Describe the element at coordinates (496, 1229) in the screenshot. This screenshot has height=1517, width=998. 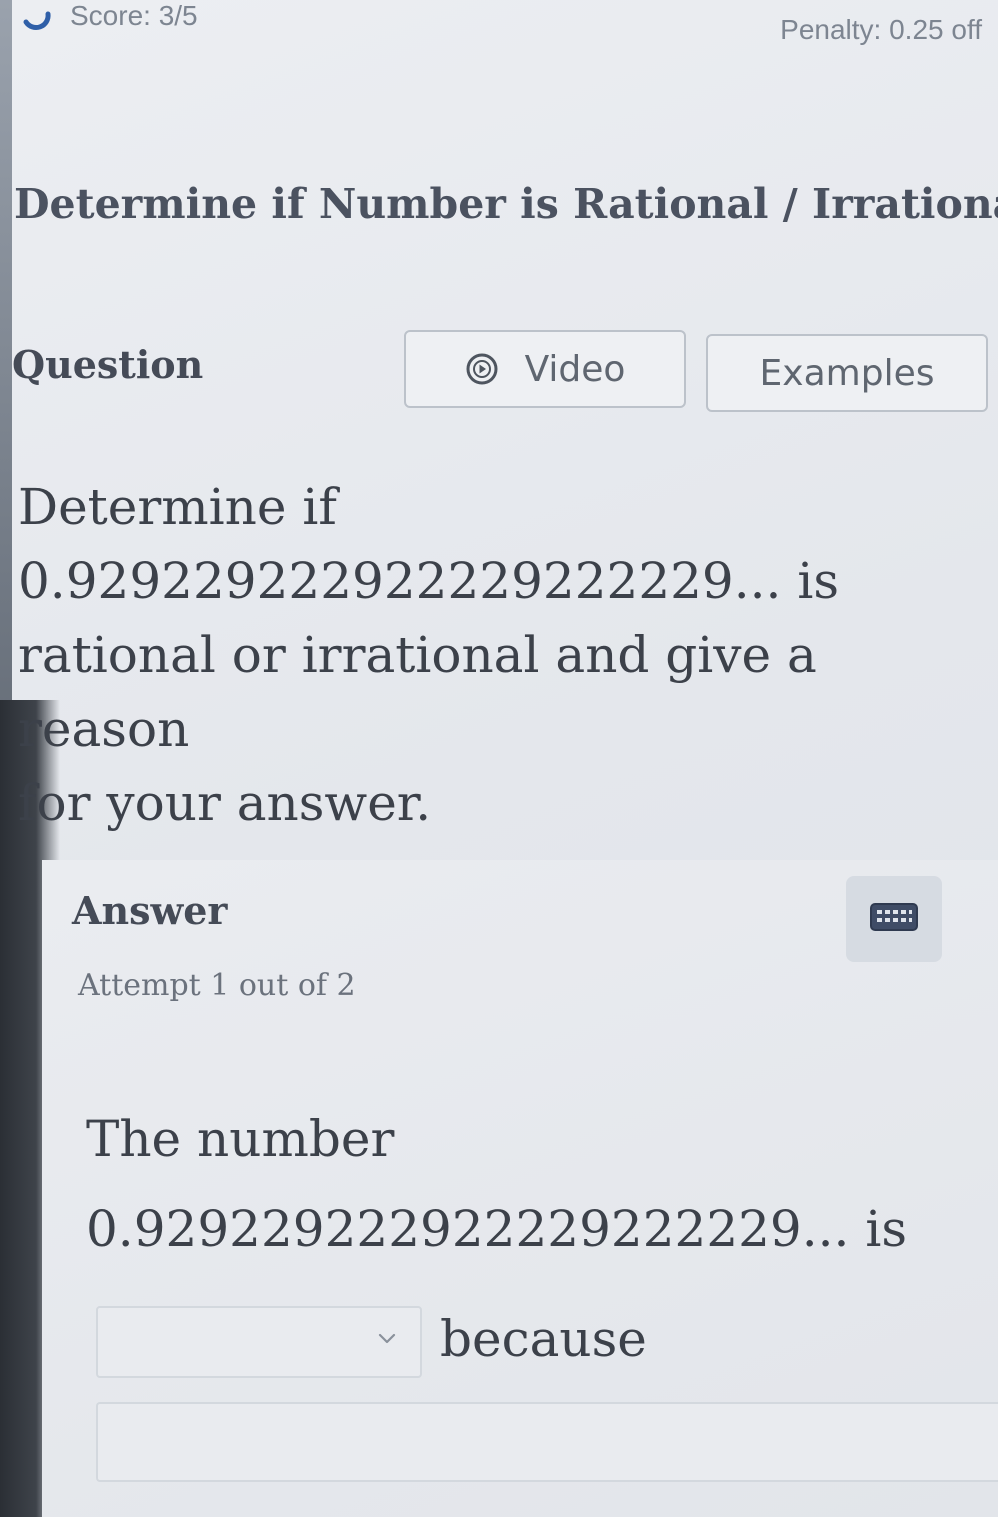
I see `answer-statement-line: 0.929229222922229222229... is` at that location.